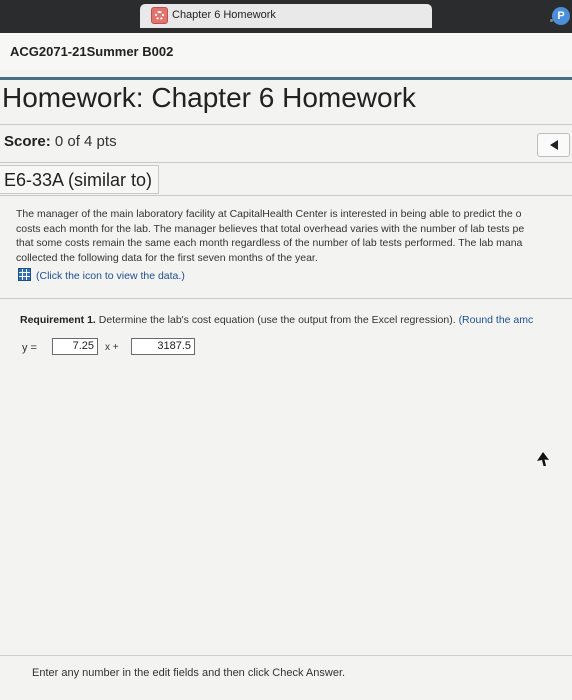 The image size is (572, 700). What do you see at coordinates (58, 320) in the screenshot?
I see `requirement-label: Requirement 1.` at bounding box center [58, 320].